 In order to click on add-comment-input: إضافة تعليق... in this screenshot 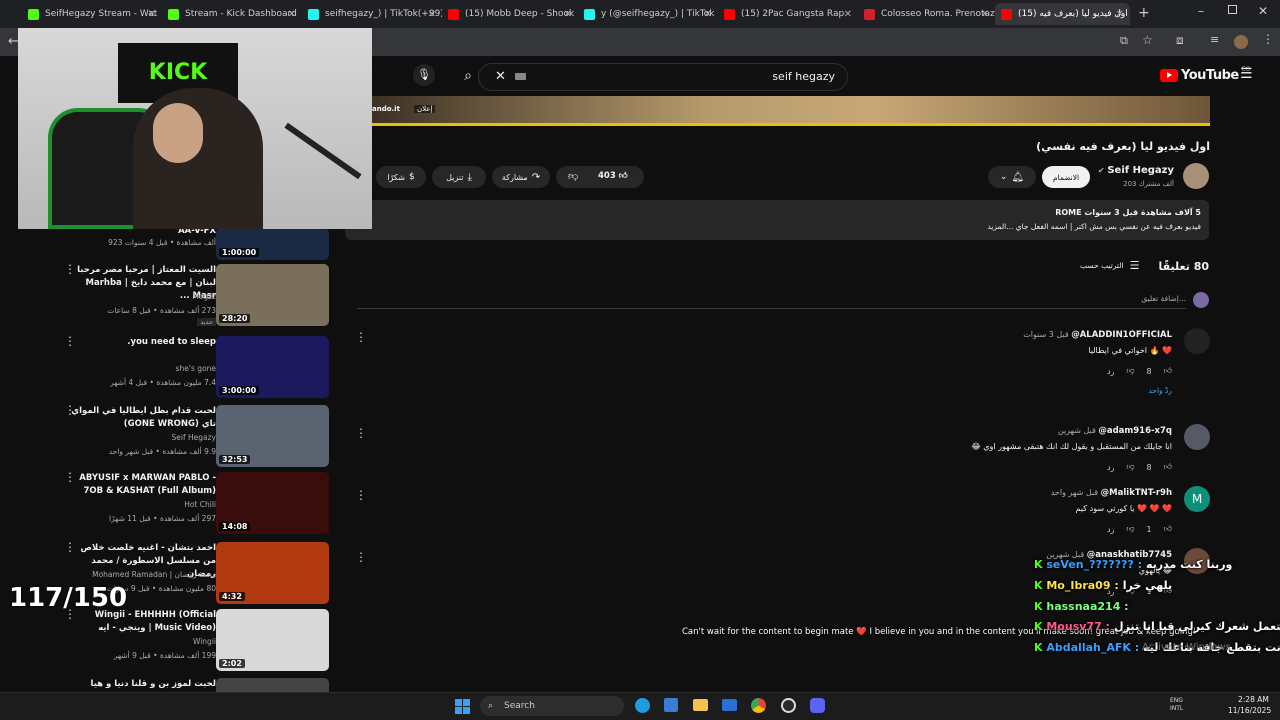, I will do `click(1133, 298)`.